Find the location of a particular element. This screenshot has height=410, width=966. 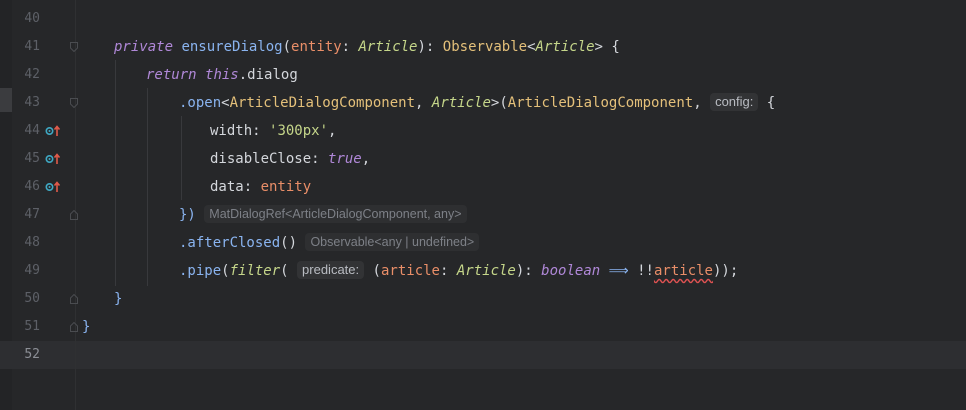

code-line-current: 52 is located at coordinates (483, 355).